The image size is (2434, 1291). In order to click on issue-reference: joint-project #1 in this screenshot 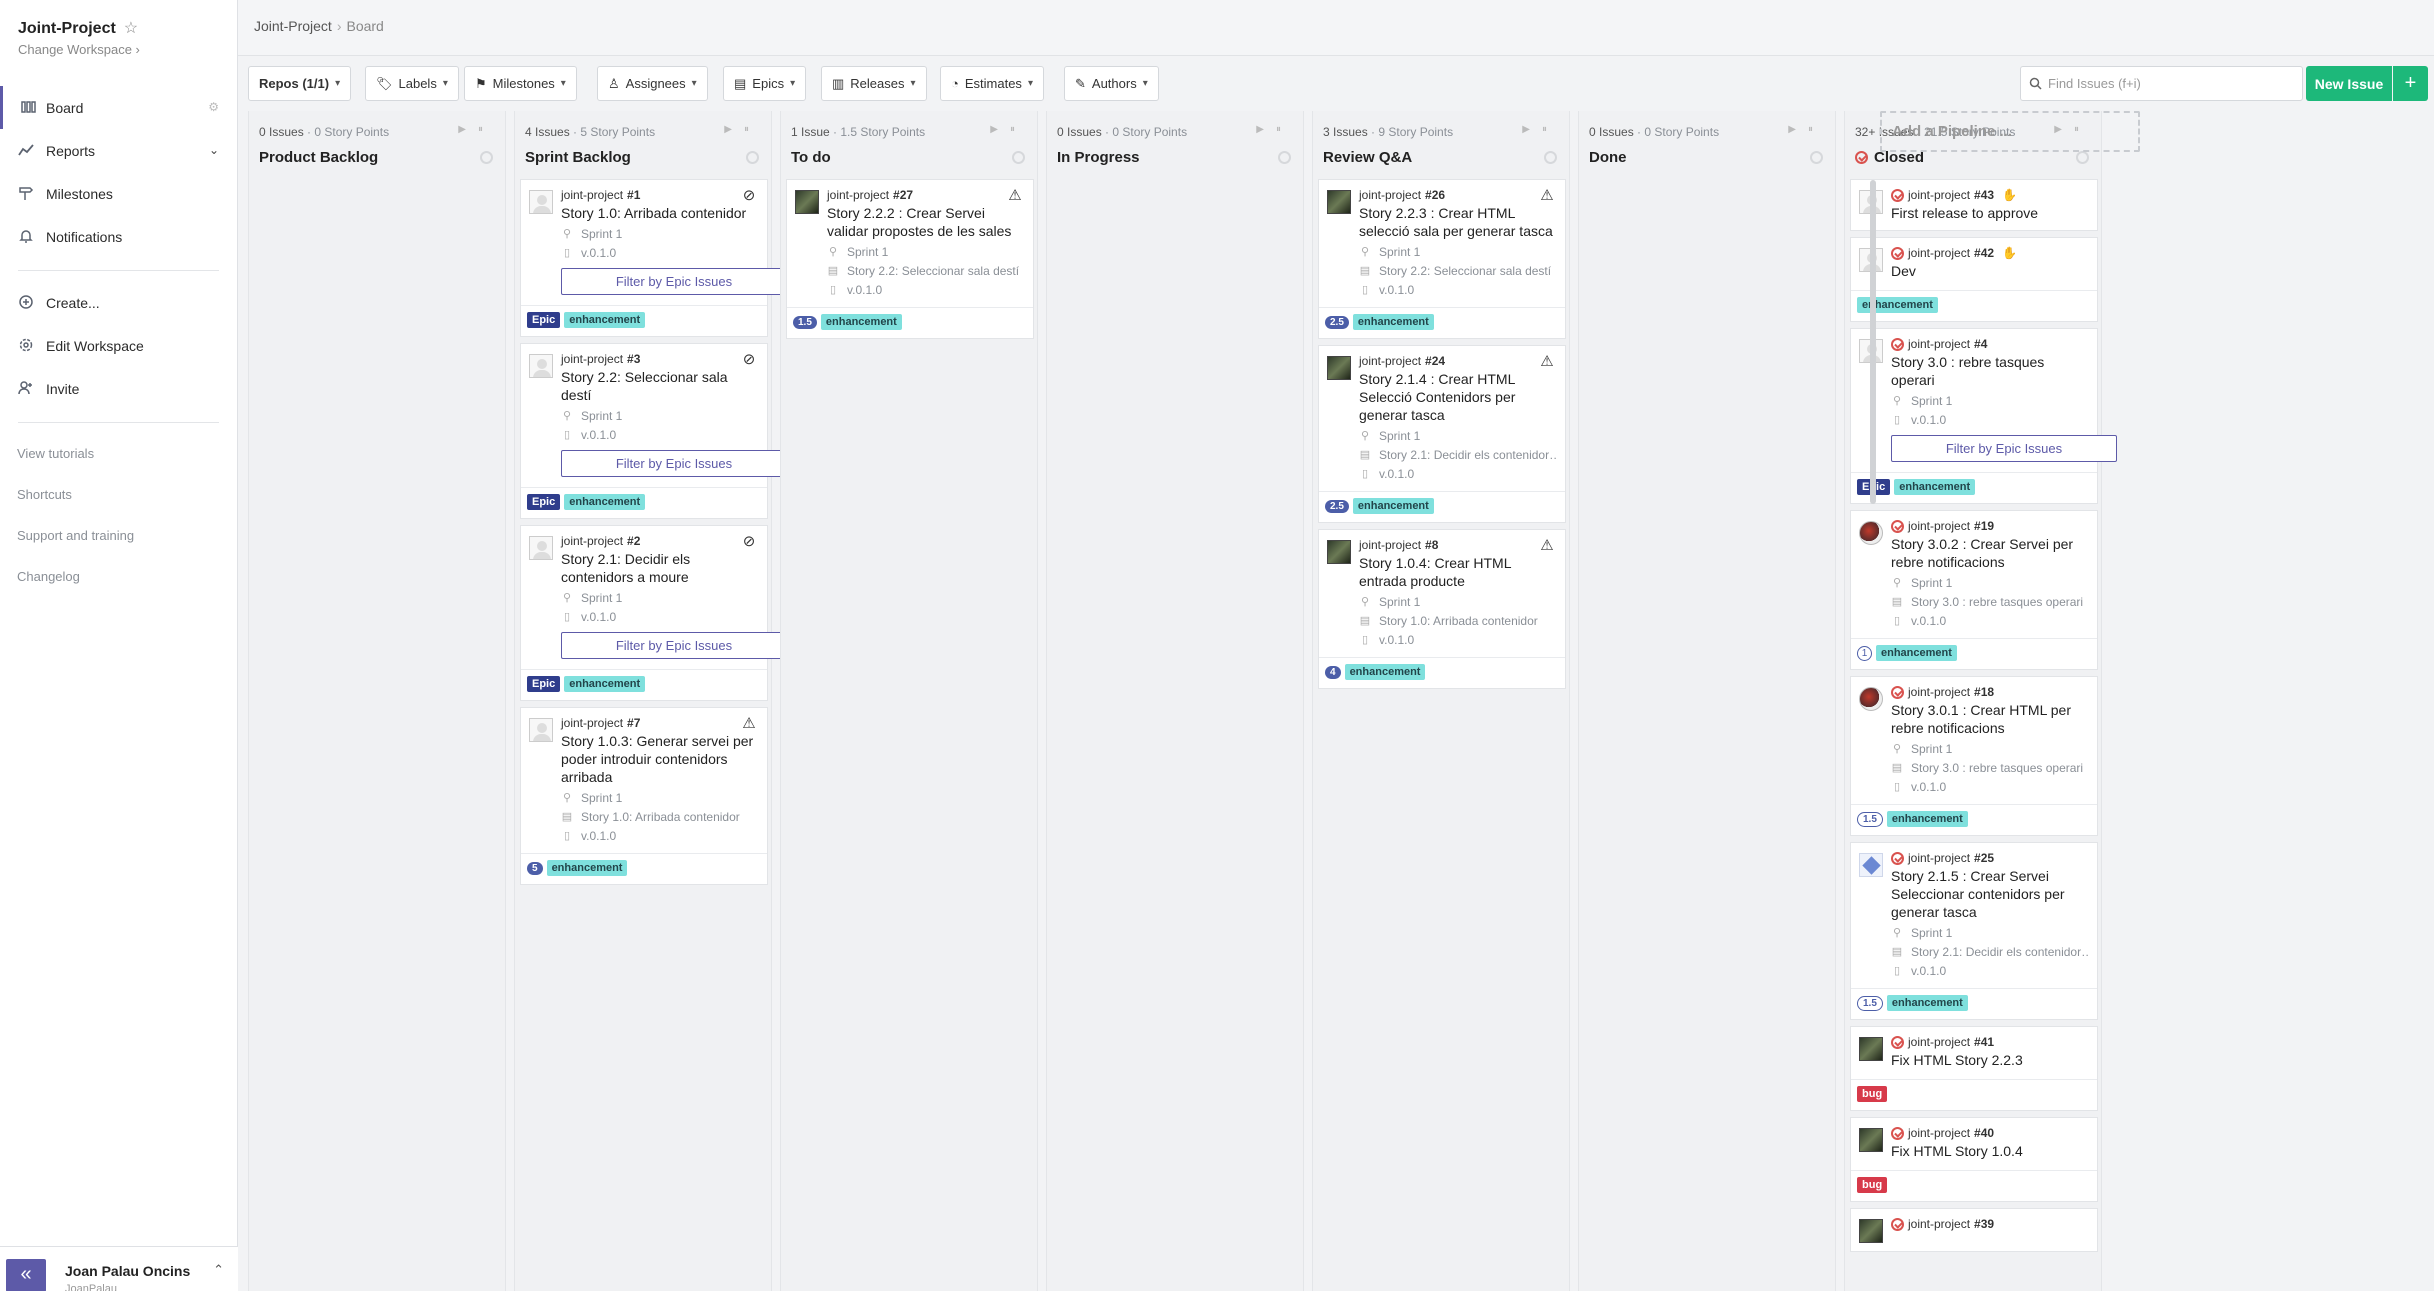, I will do `click(660, 195)`.